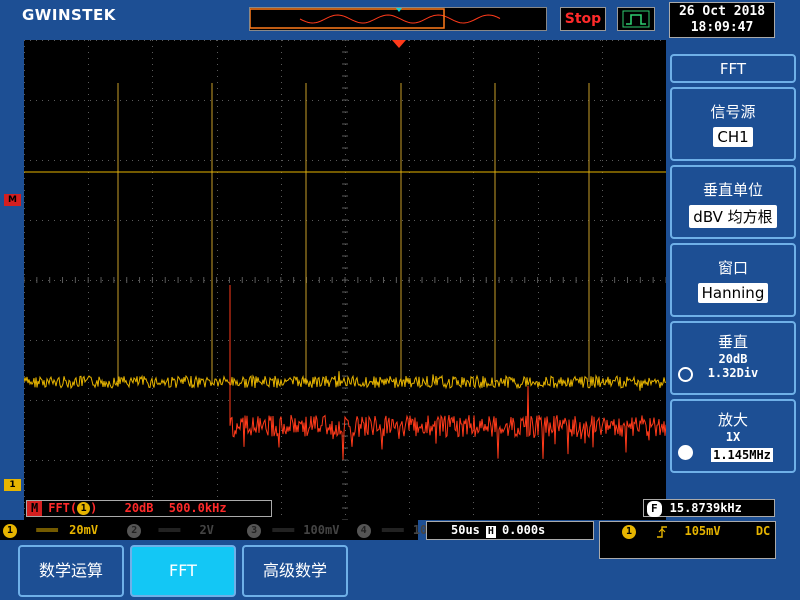 The width and height of the screenshot is (800, 600). What do you see at coordinates (139, 508) in the screenshot?
I see `fft-scale: 20dB` at bounding box center [139, 508].